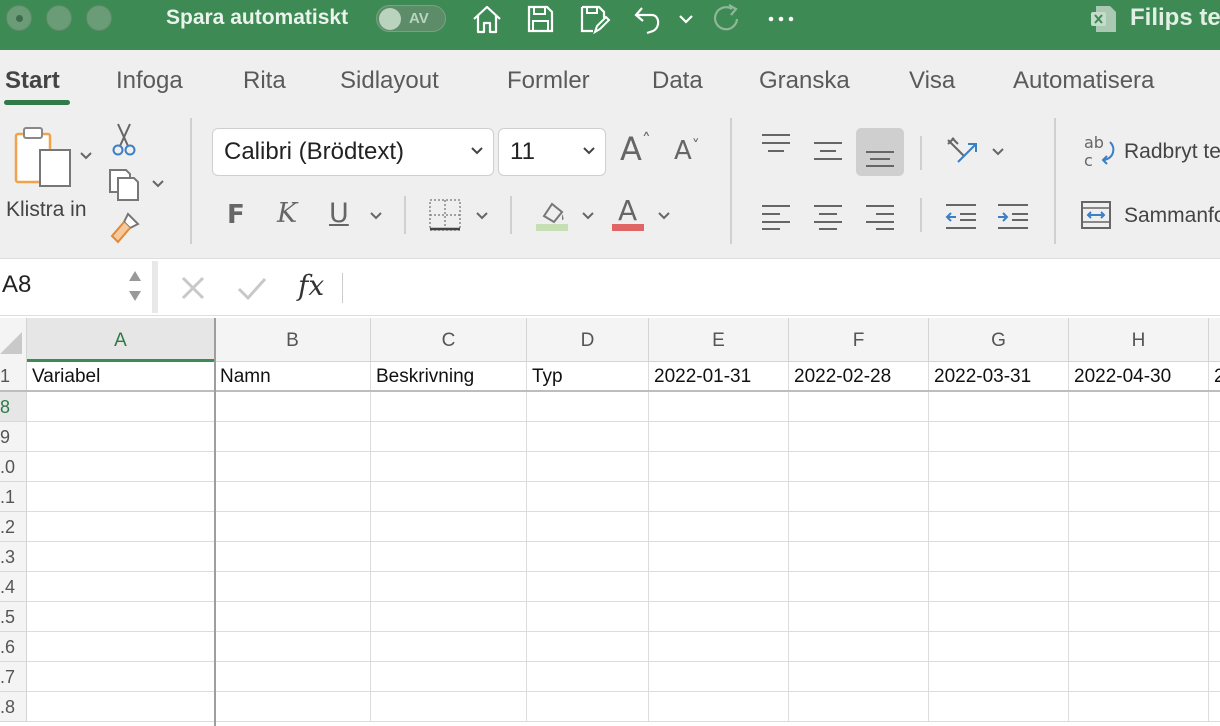 Image resolution: width=1220 pixels, height=726 pixels. What do you see at coordinates (540, 19) in the screenshot?
I see `save-icon` at bounding box center [540, 19].